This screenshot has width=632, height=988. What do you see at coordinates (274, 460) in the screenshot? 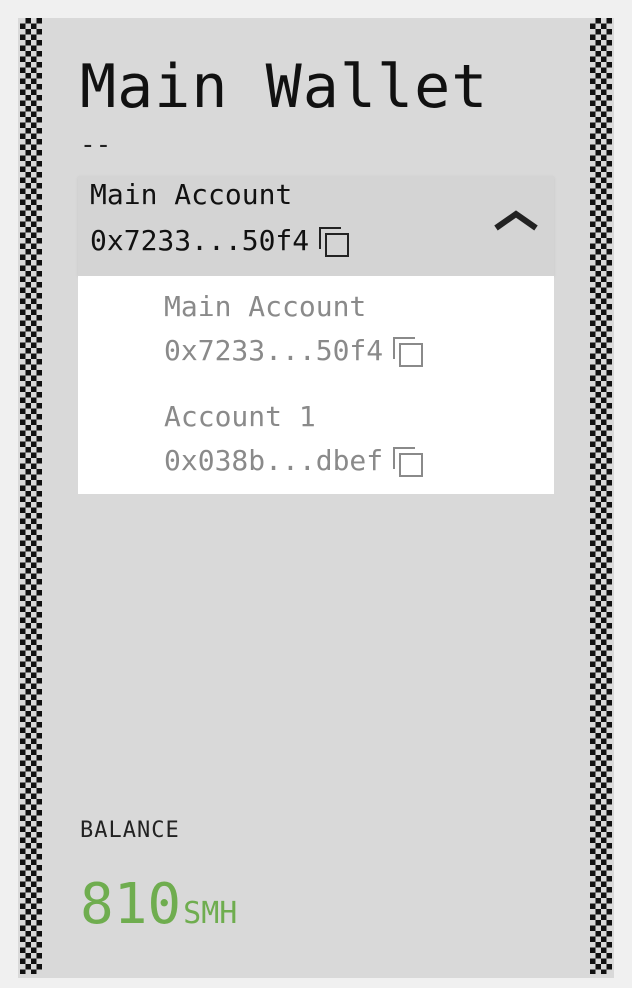
I see `account-option-address: 0x038b...dbef` at bounding box center [274, 460].